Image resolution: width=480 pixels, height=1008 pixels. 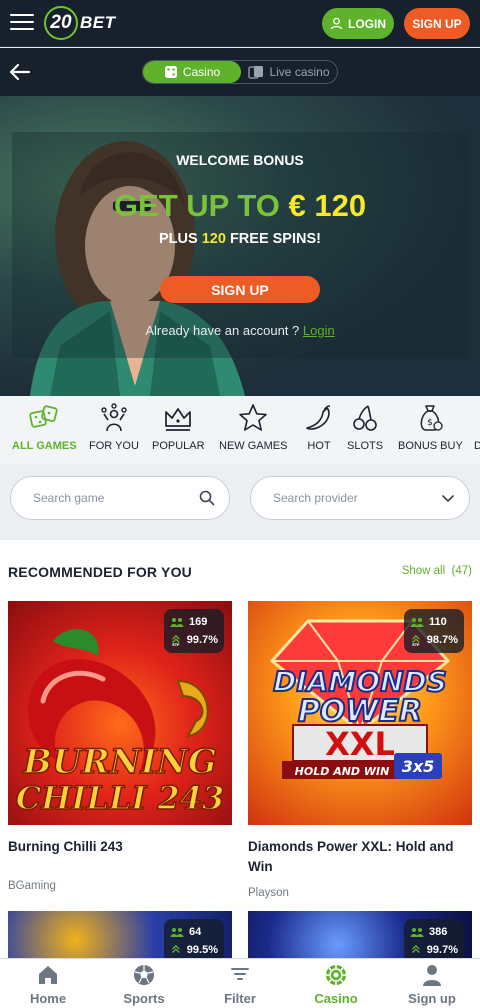 I want to click on casino-toggle: Casino Live casino, so click(x=240, y=72).